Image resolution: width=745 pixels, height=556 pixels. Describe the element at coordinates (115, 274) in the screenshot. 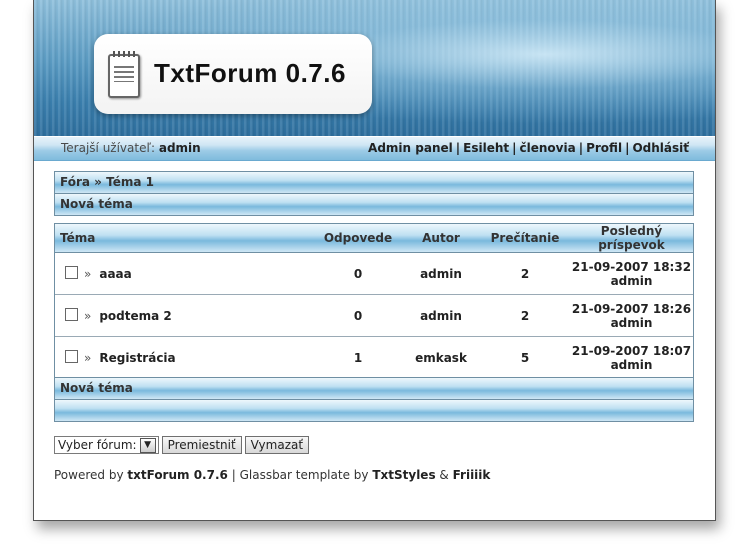

I see `topic-link: aaaa` at that location.